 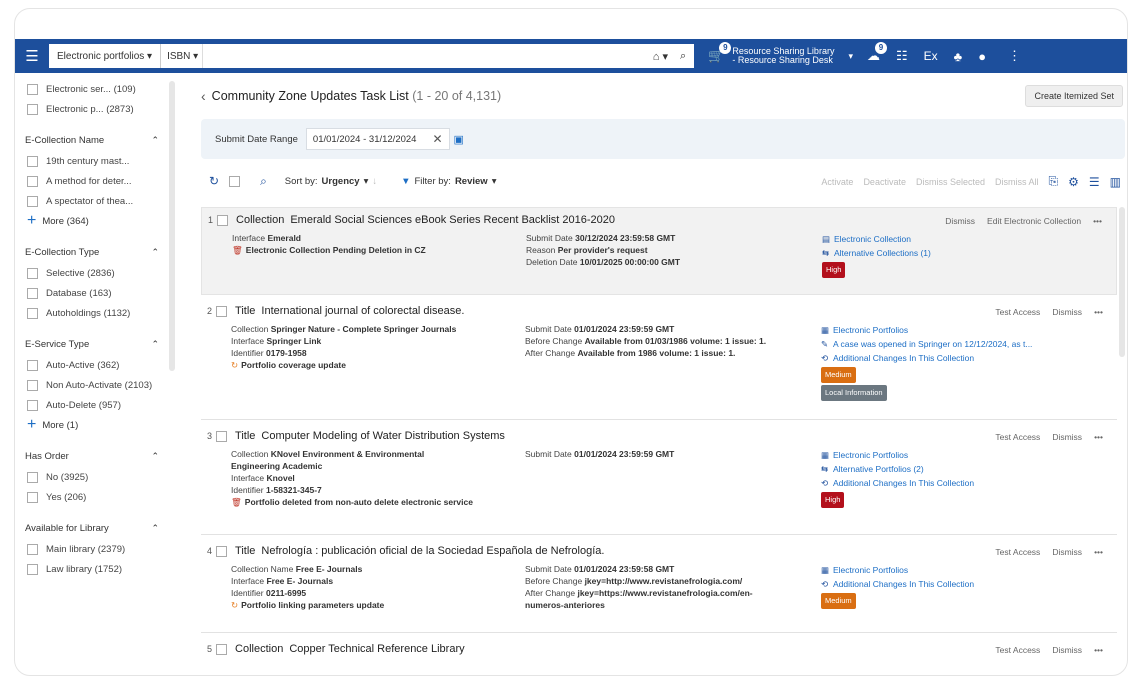 What do you see at coordinates (448, 56) in the screenshot?
I see `search-input: ⌂ ▾ ⌕` at bounding box center [448, 56].